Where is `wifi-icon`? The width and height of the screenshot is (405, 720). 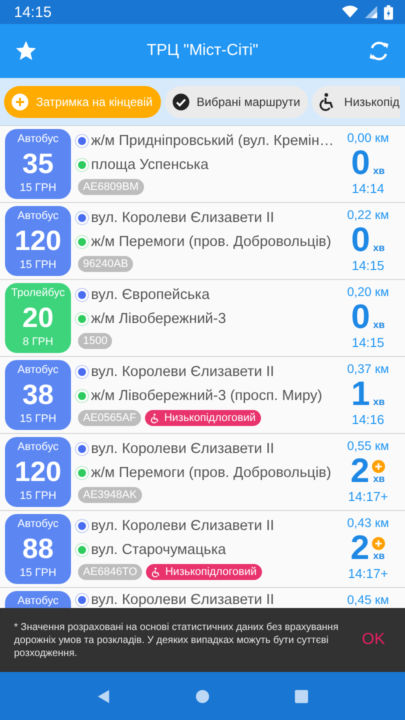
wifi-icon is located at coordinates (350, 12).